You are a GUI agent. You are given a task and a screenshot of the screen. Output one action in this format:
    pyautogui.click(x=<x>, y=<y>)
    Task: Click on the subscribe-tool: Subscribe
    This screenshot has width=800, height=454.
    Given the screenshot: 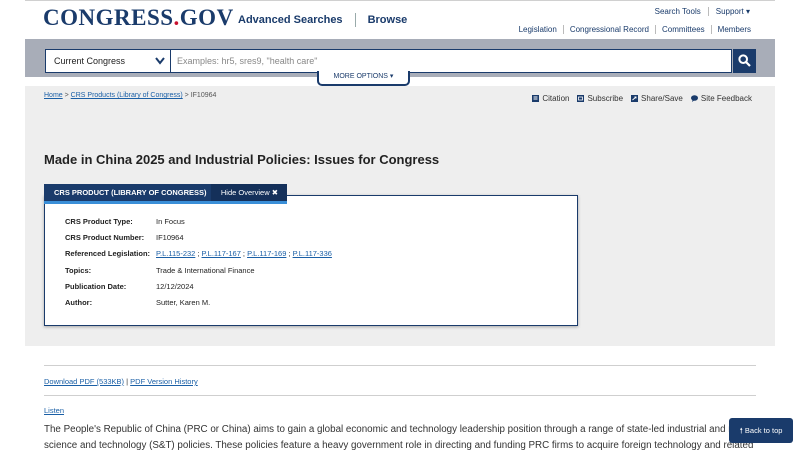 What is the action you would take?
    pyautogui.click(x=600, y=98)
    